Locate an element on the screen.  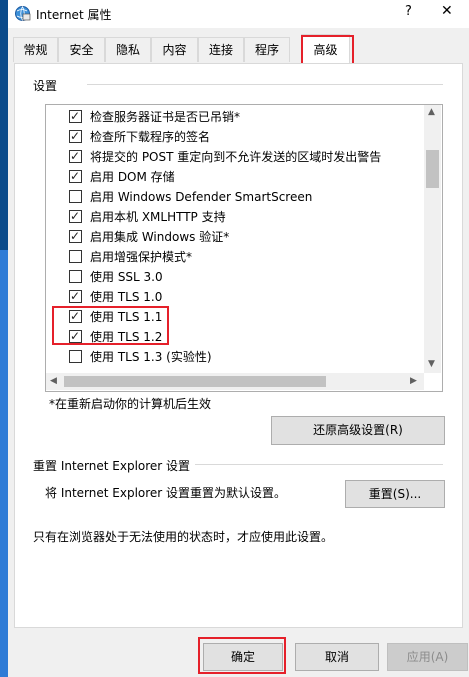
window-title: Internet 属性 is located at coordinates (74, 15).